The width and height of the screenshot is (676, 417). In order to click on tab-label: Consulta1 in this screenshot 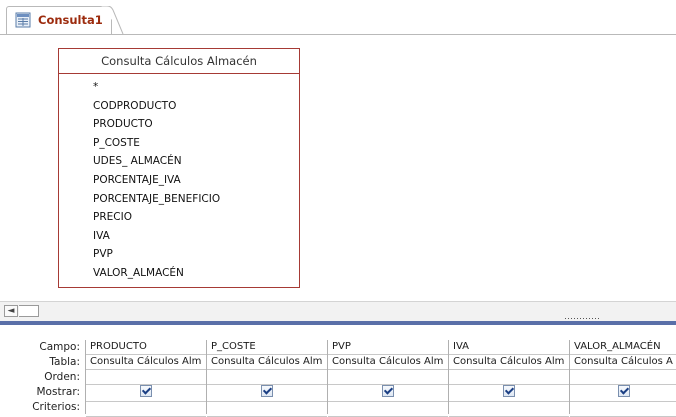, I will do `click(70, 20)`.